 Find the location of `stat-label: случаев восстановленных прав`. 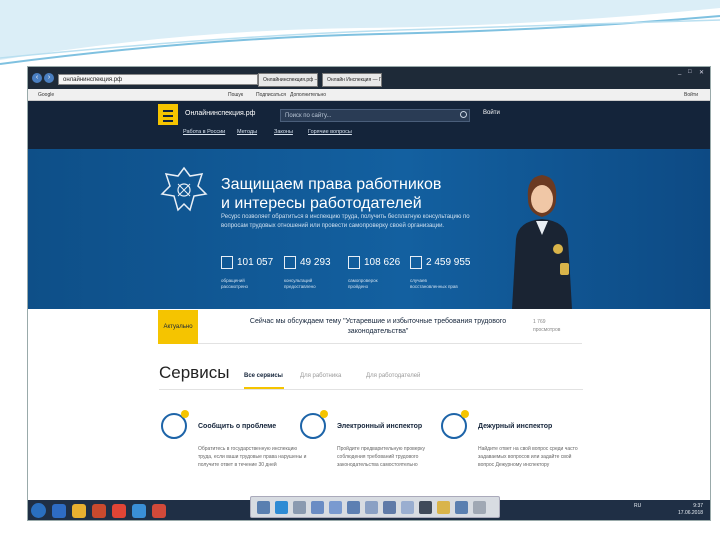

stat-label: случаев восстановленных прав is located at coordinates (434, 284).